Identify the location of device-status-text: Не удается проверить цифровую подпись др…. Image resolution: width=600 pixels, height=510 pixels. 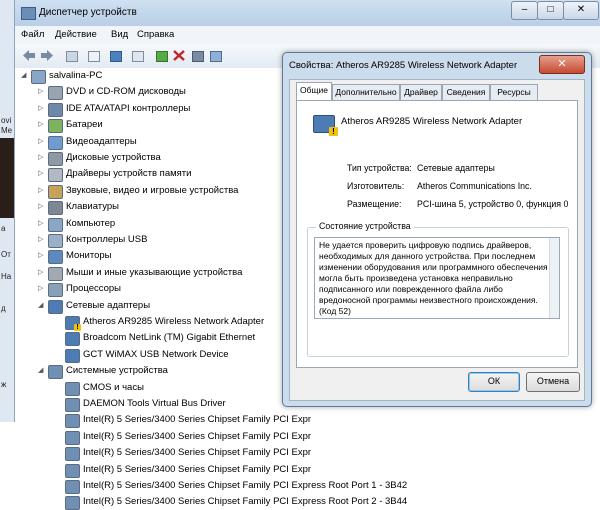
(433, 278).